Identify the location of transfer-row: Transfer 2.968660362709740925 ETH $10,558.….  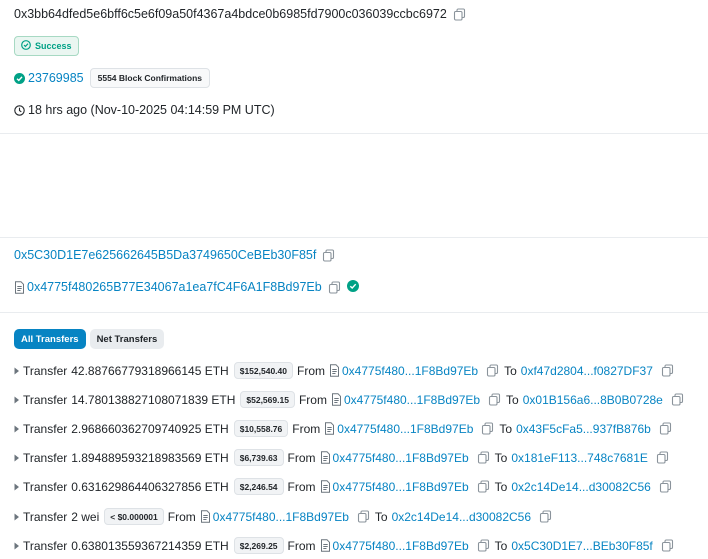
(343, 428).